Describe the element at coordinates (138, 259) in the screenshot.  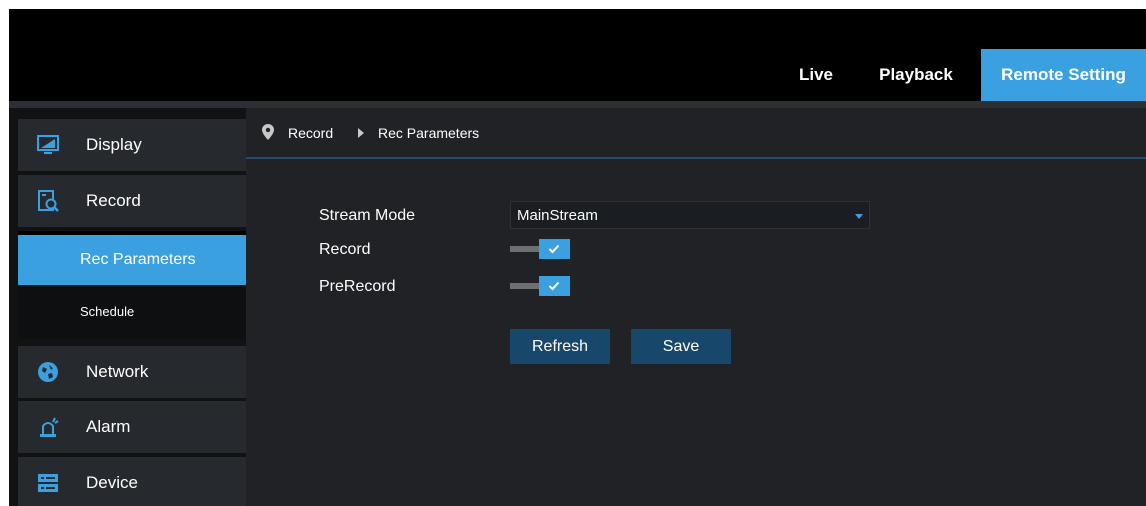
I see `sidebar-subitem-label: Rec Parameters` at that location.